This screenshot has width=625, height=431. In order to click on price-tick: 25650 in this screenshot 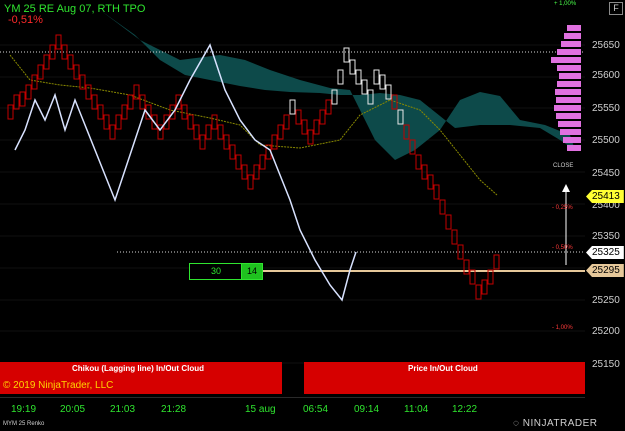, I will do `click(606, 45)`.